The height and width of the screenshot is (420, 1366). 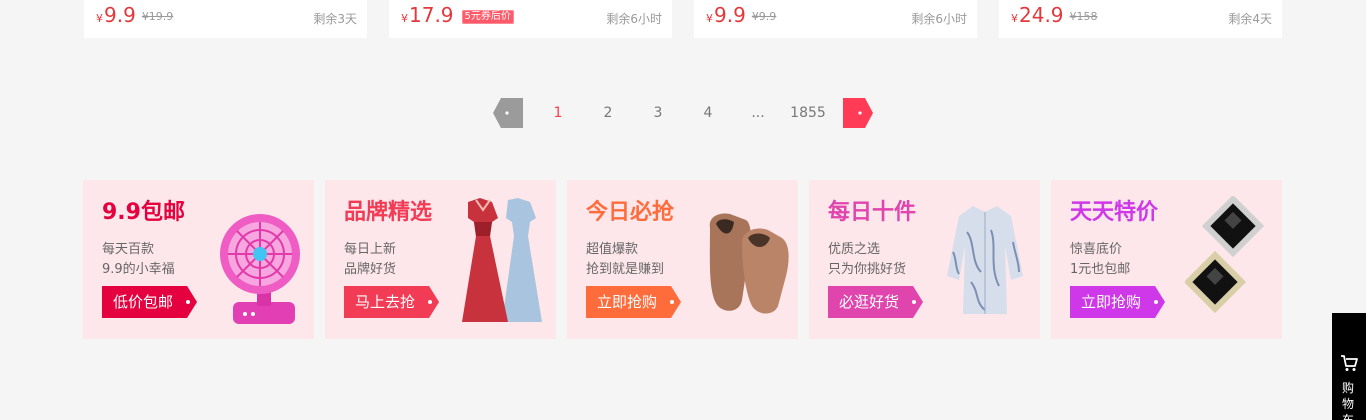 I want to click on shirt-icon, so click(x=985, y=260).